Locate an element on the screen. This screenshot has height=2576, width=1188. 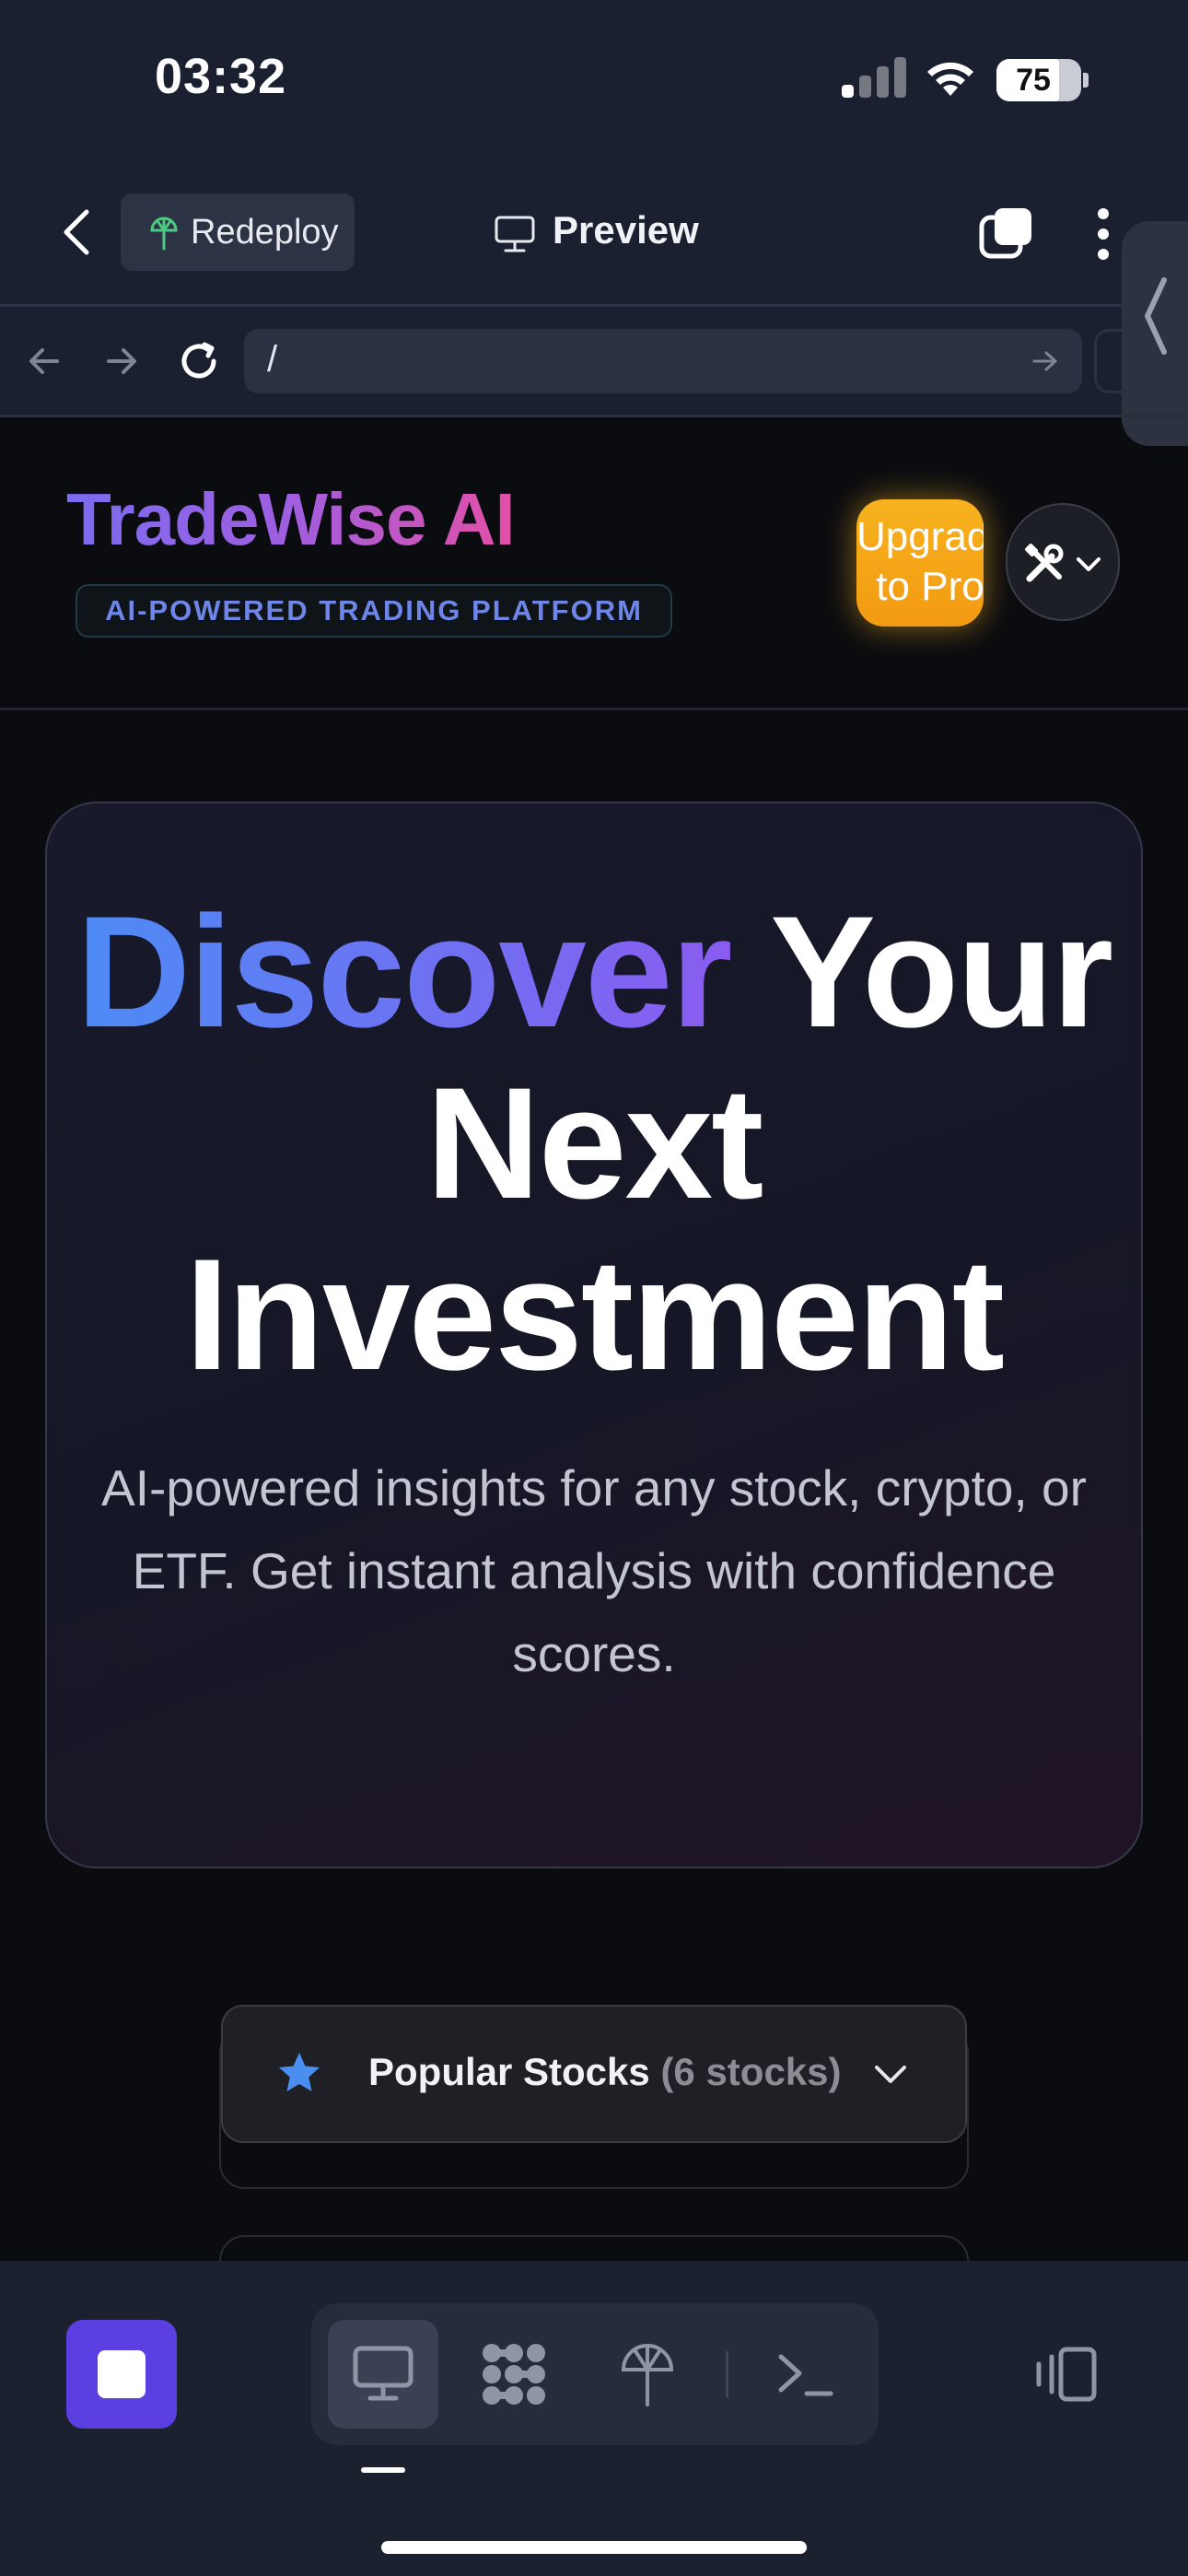
preview-label: Preview is located at coordinates (626, 230).